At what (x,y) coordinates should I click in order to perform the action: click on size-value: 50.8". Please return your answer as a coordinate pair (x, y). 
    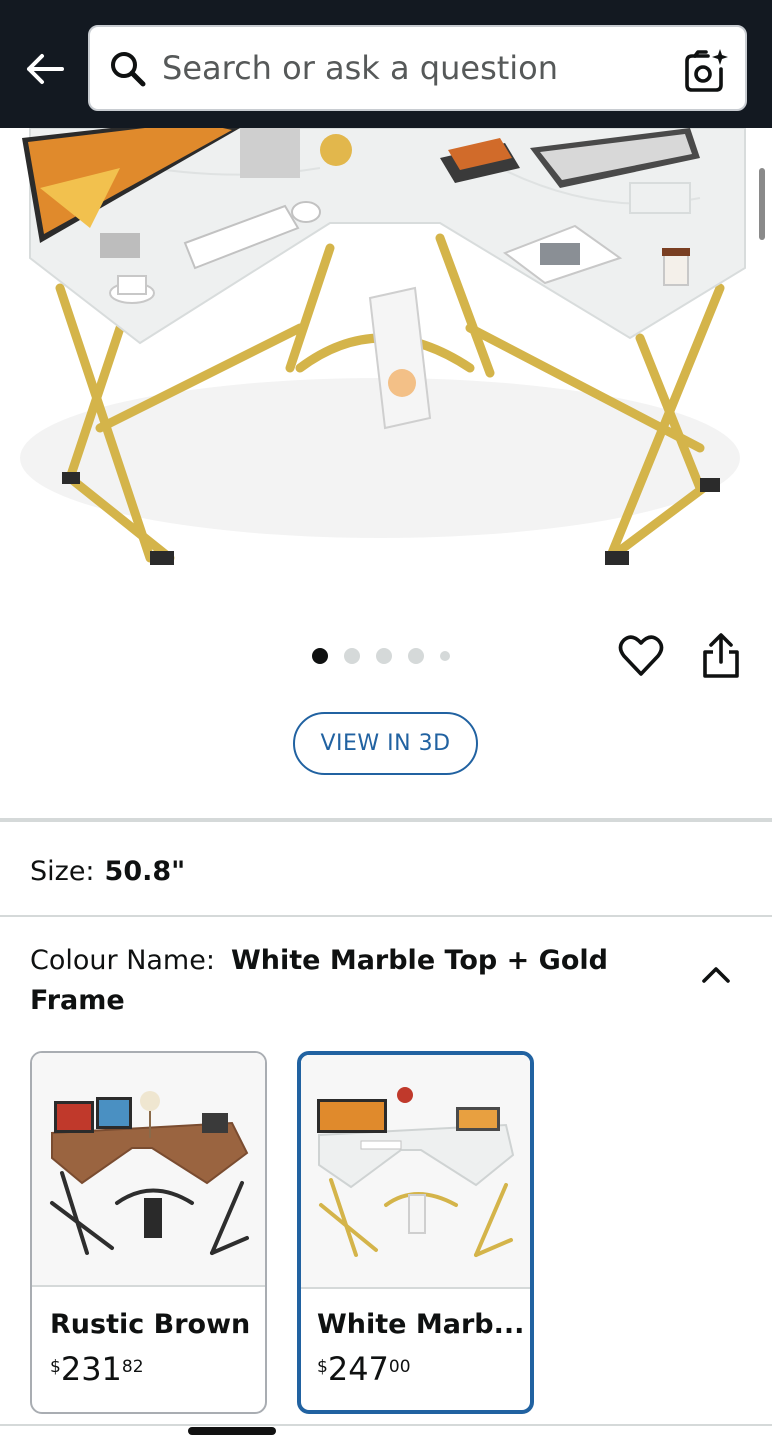
    Looking at the image, I should click on (145, 871).